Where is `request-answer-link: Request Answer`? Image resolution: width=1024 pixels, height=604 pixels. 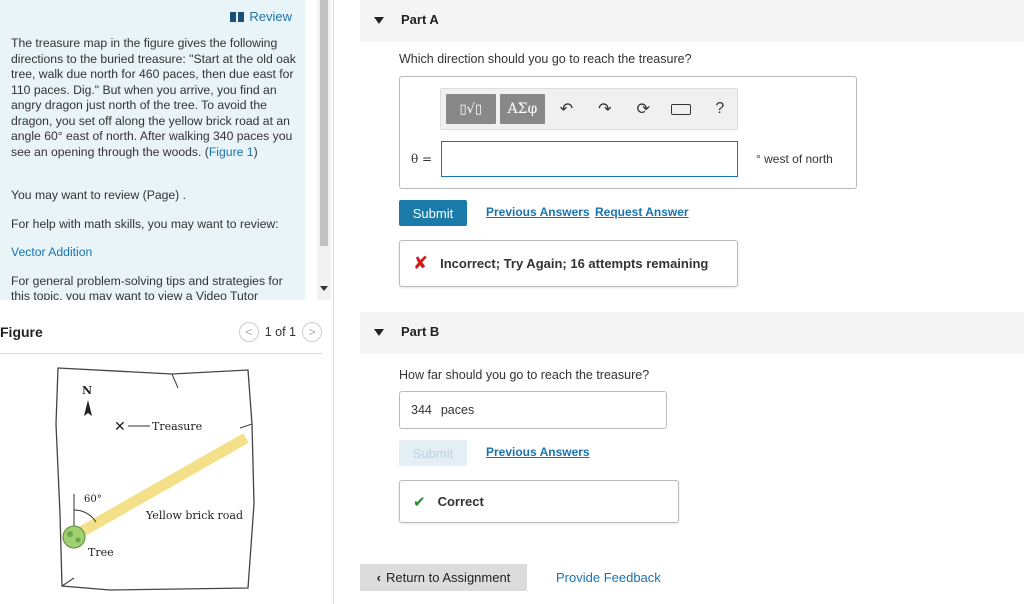
request-answer-link: Request Answer is located at coordinates (642, 212).